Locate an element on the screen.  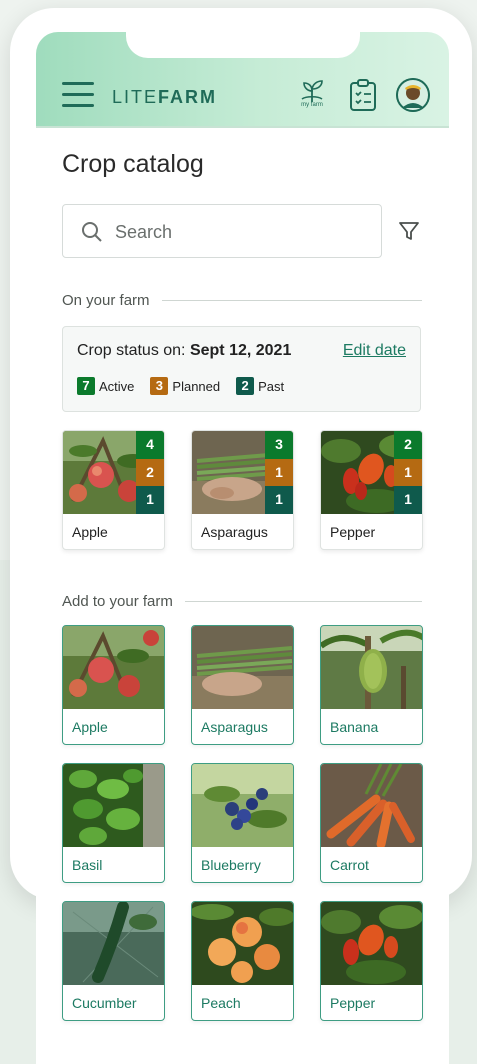
section-title: On your farm is located at coordinates (106, 300).